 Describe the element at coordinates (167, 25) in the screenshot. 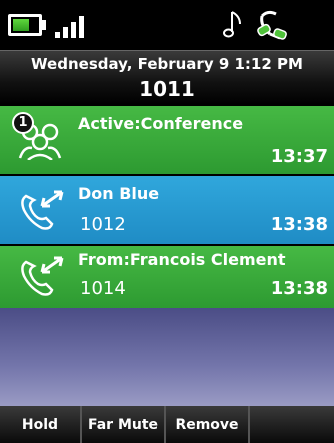

I see `status-bar` at that location.